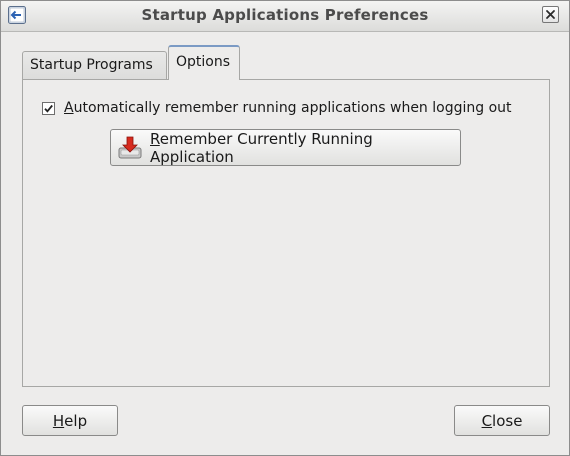  I want to click on close-button-label: Close, so click(502, 420).